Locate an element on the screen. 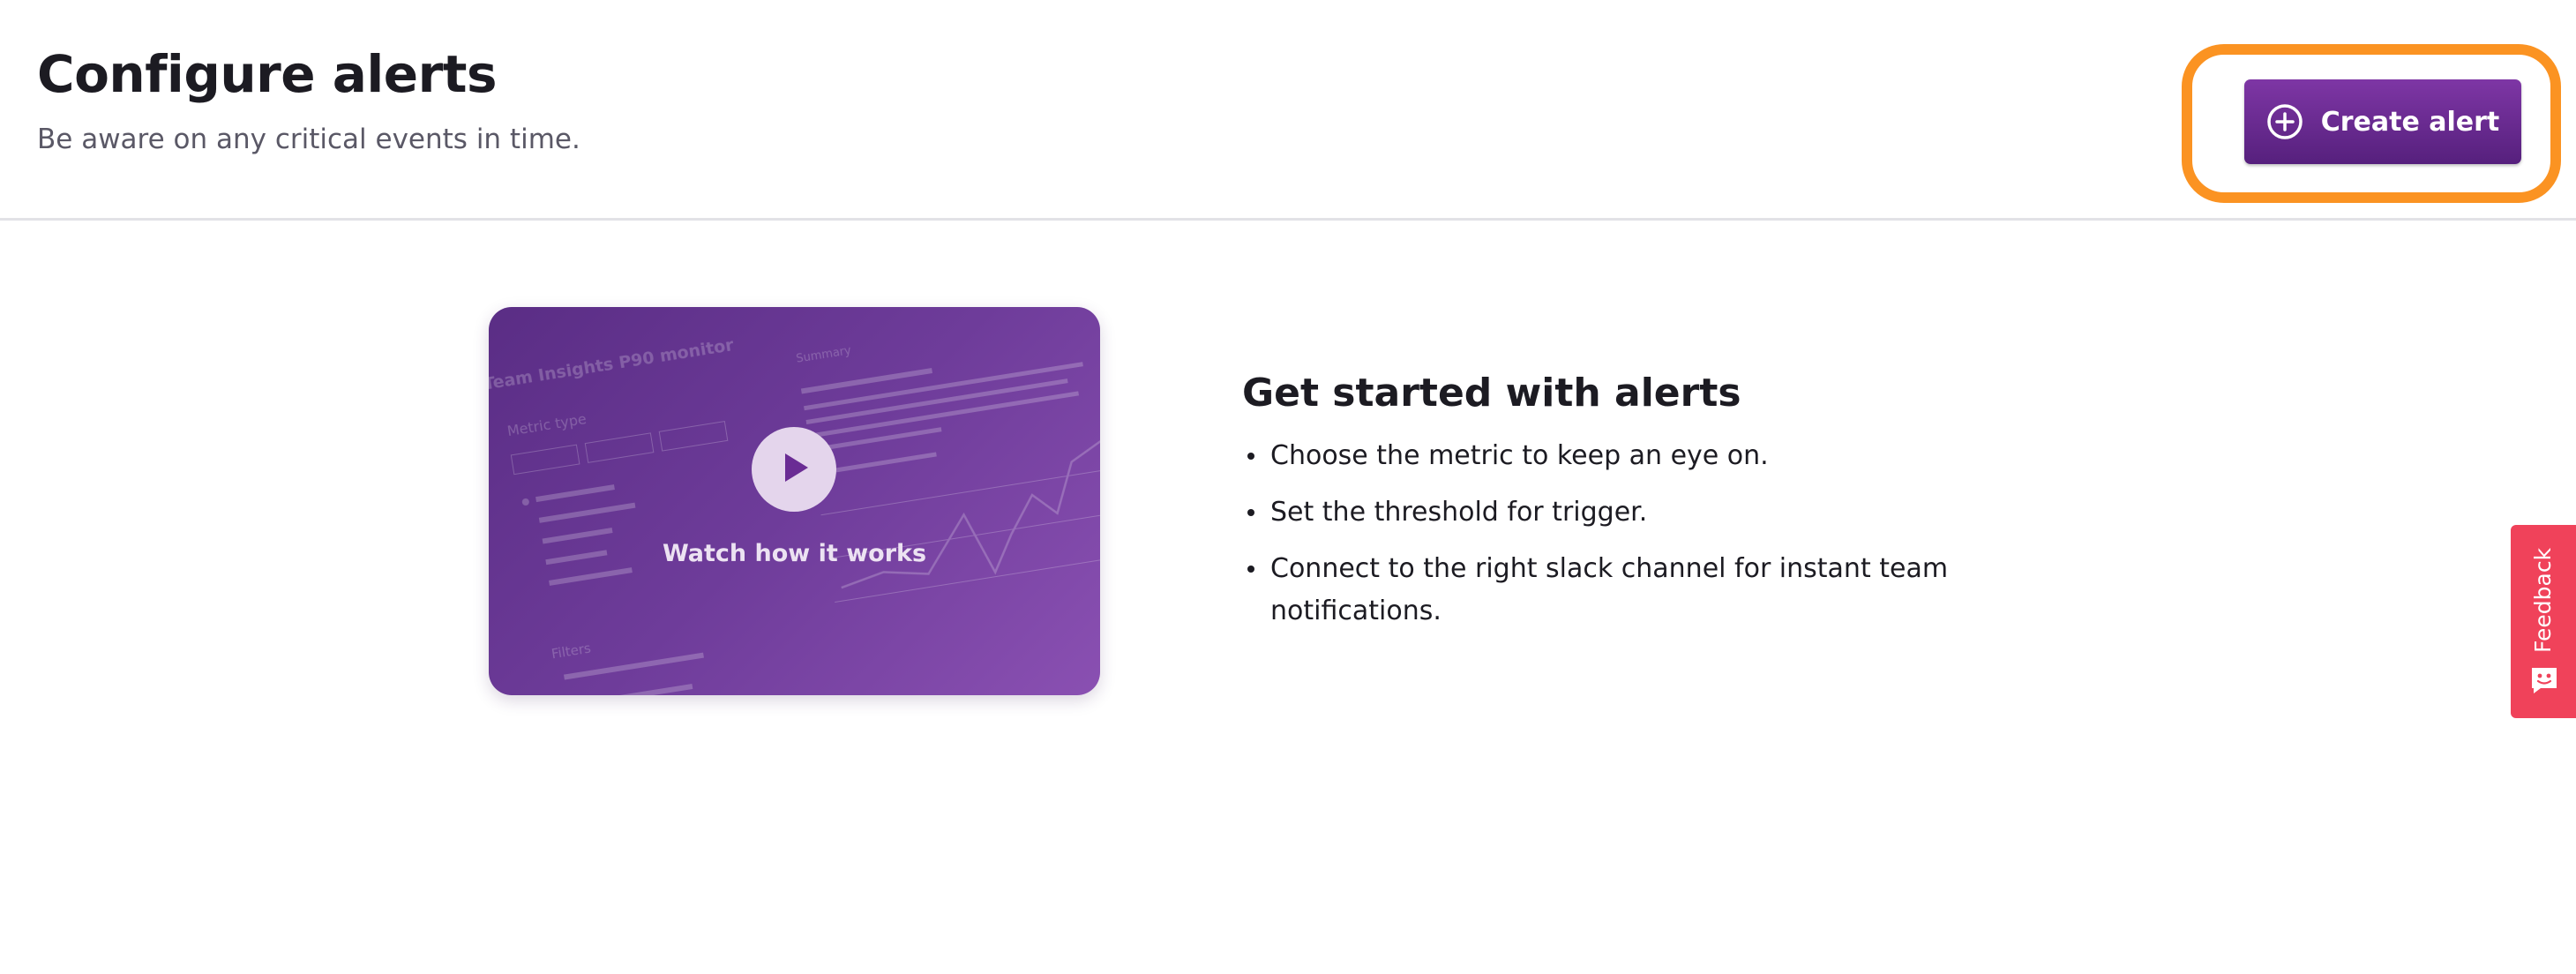 The image size is (2576, 974). page-title: Configure alerts is located at coordinates (267, 74).